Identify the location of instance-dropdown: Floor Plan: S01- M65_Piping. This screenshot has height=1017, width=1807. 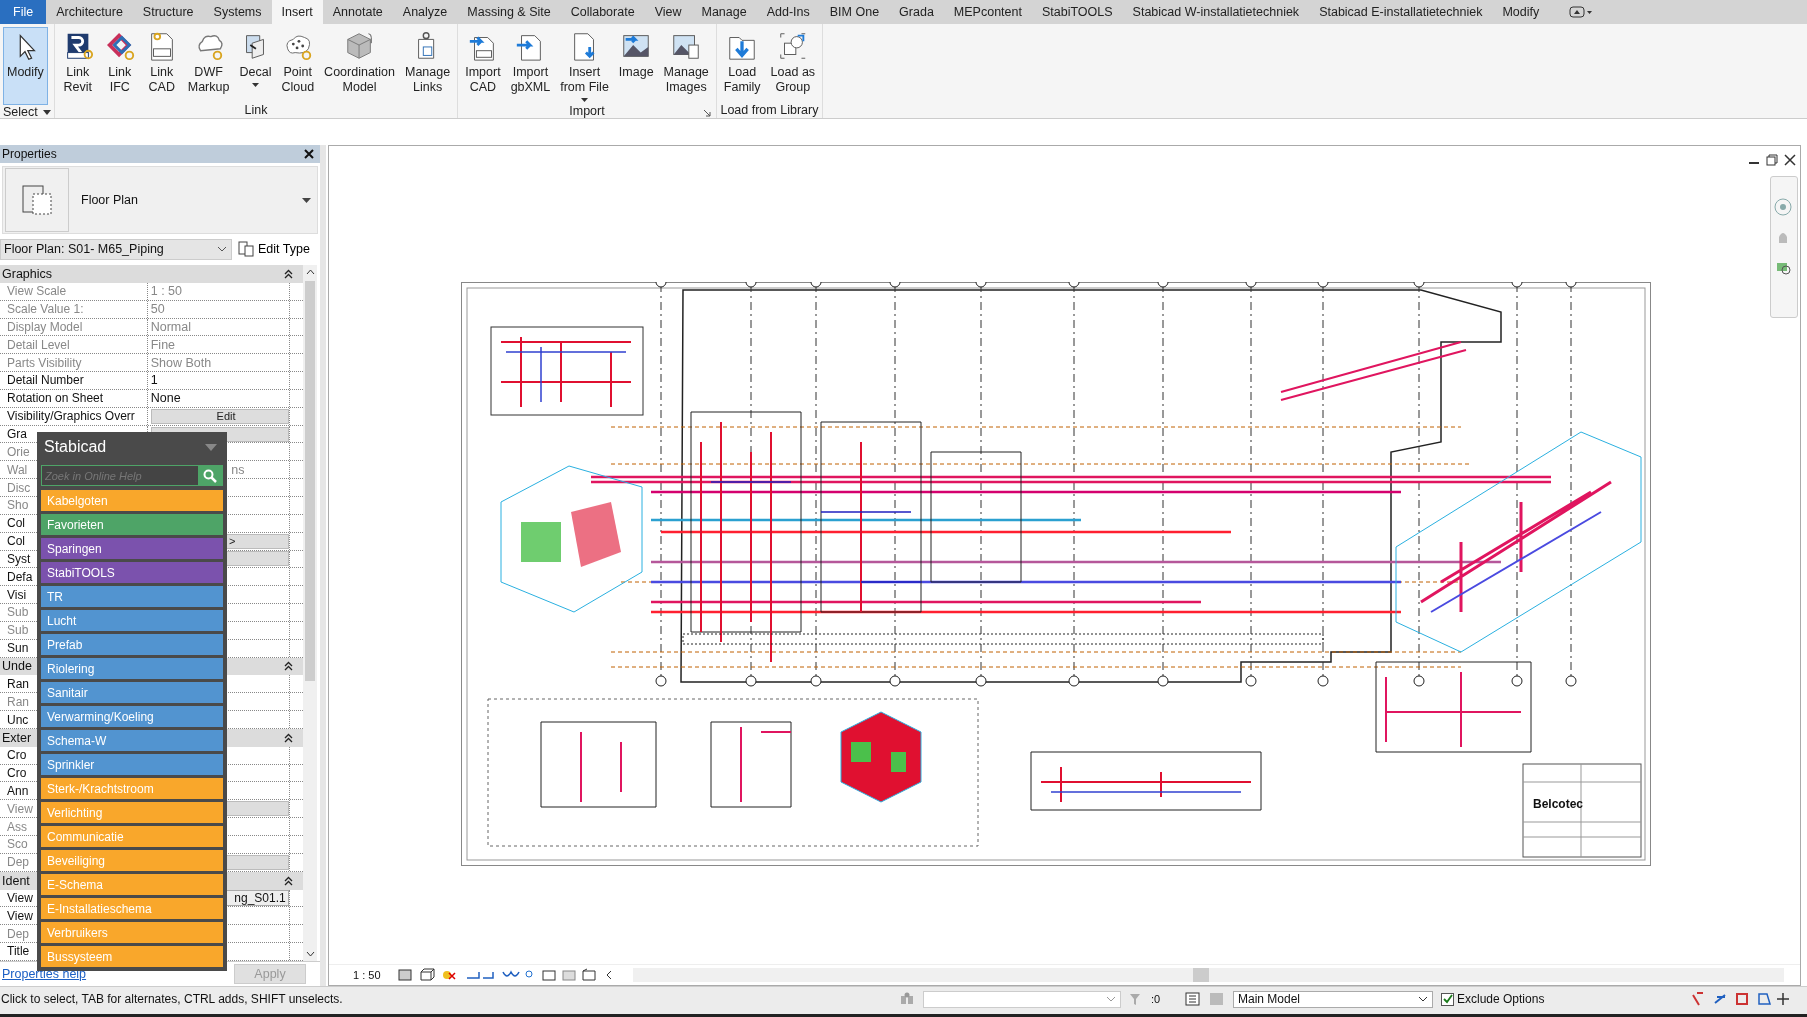
(116, 249).